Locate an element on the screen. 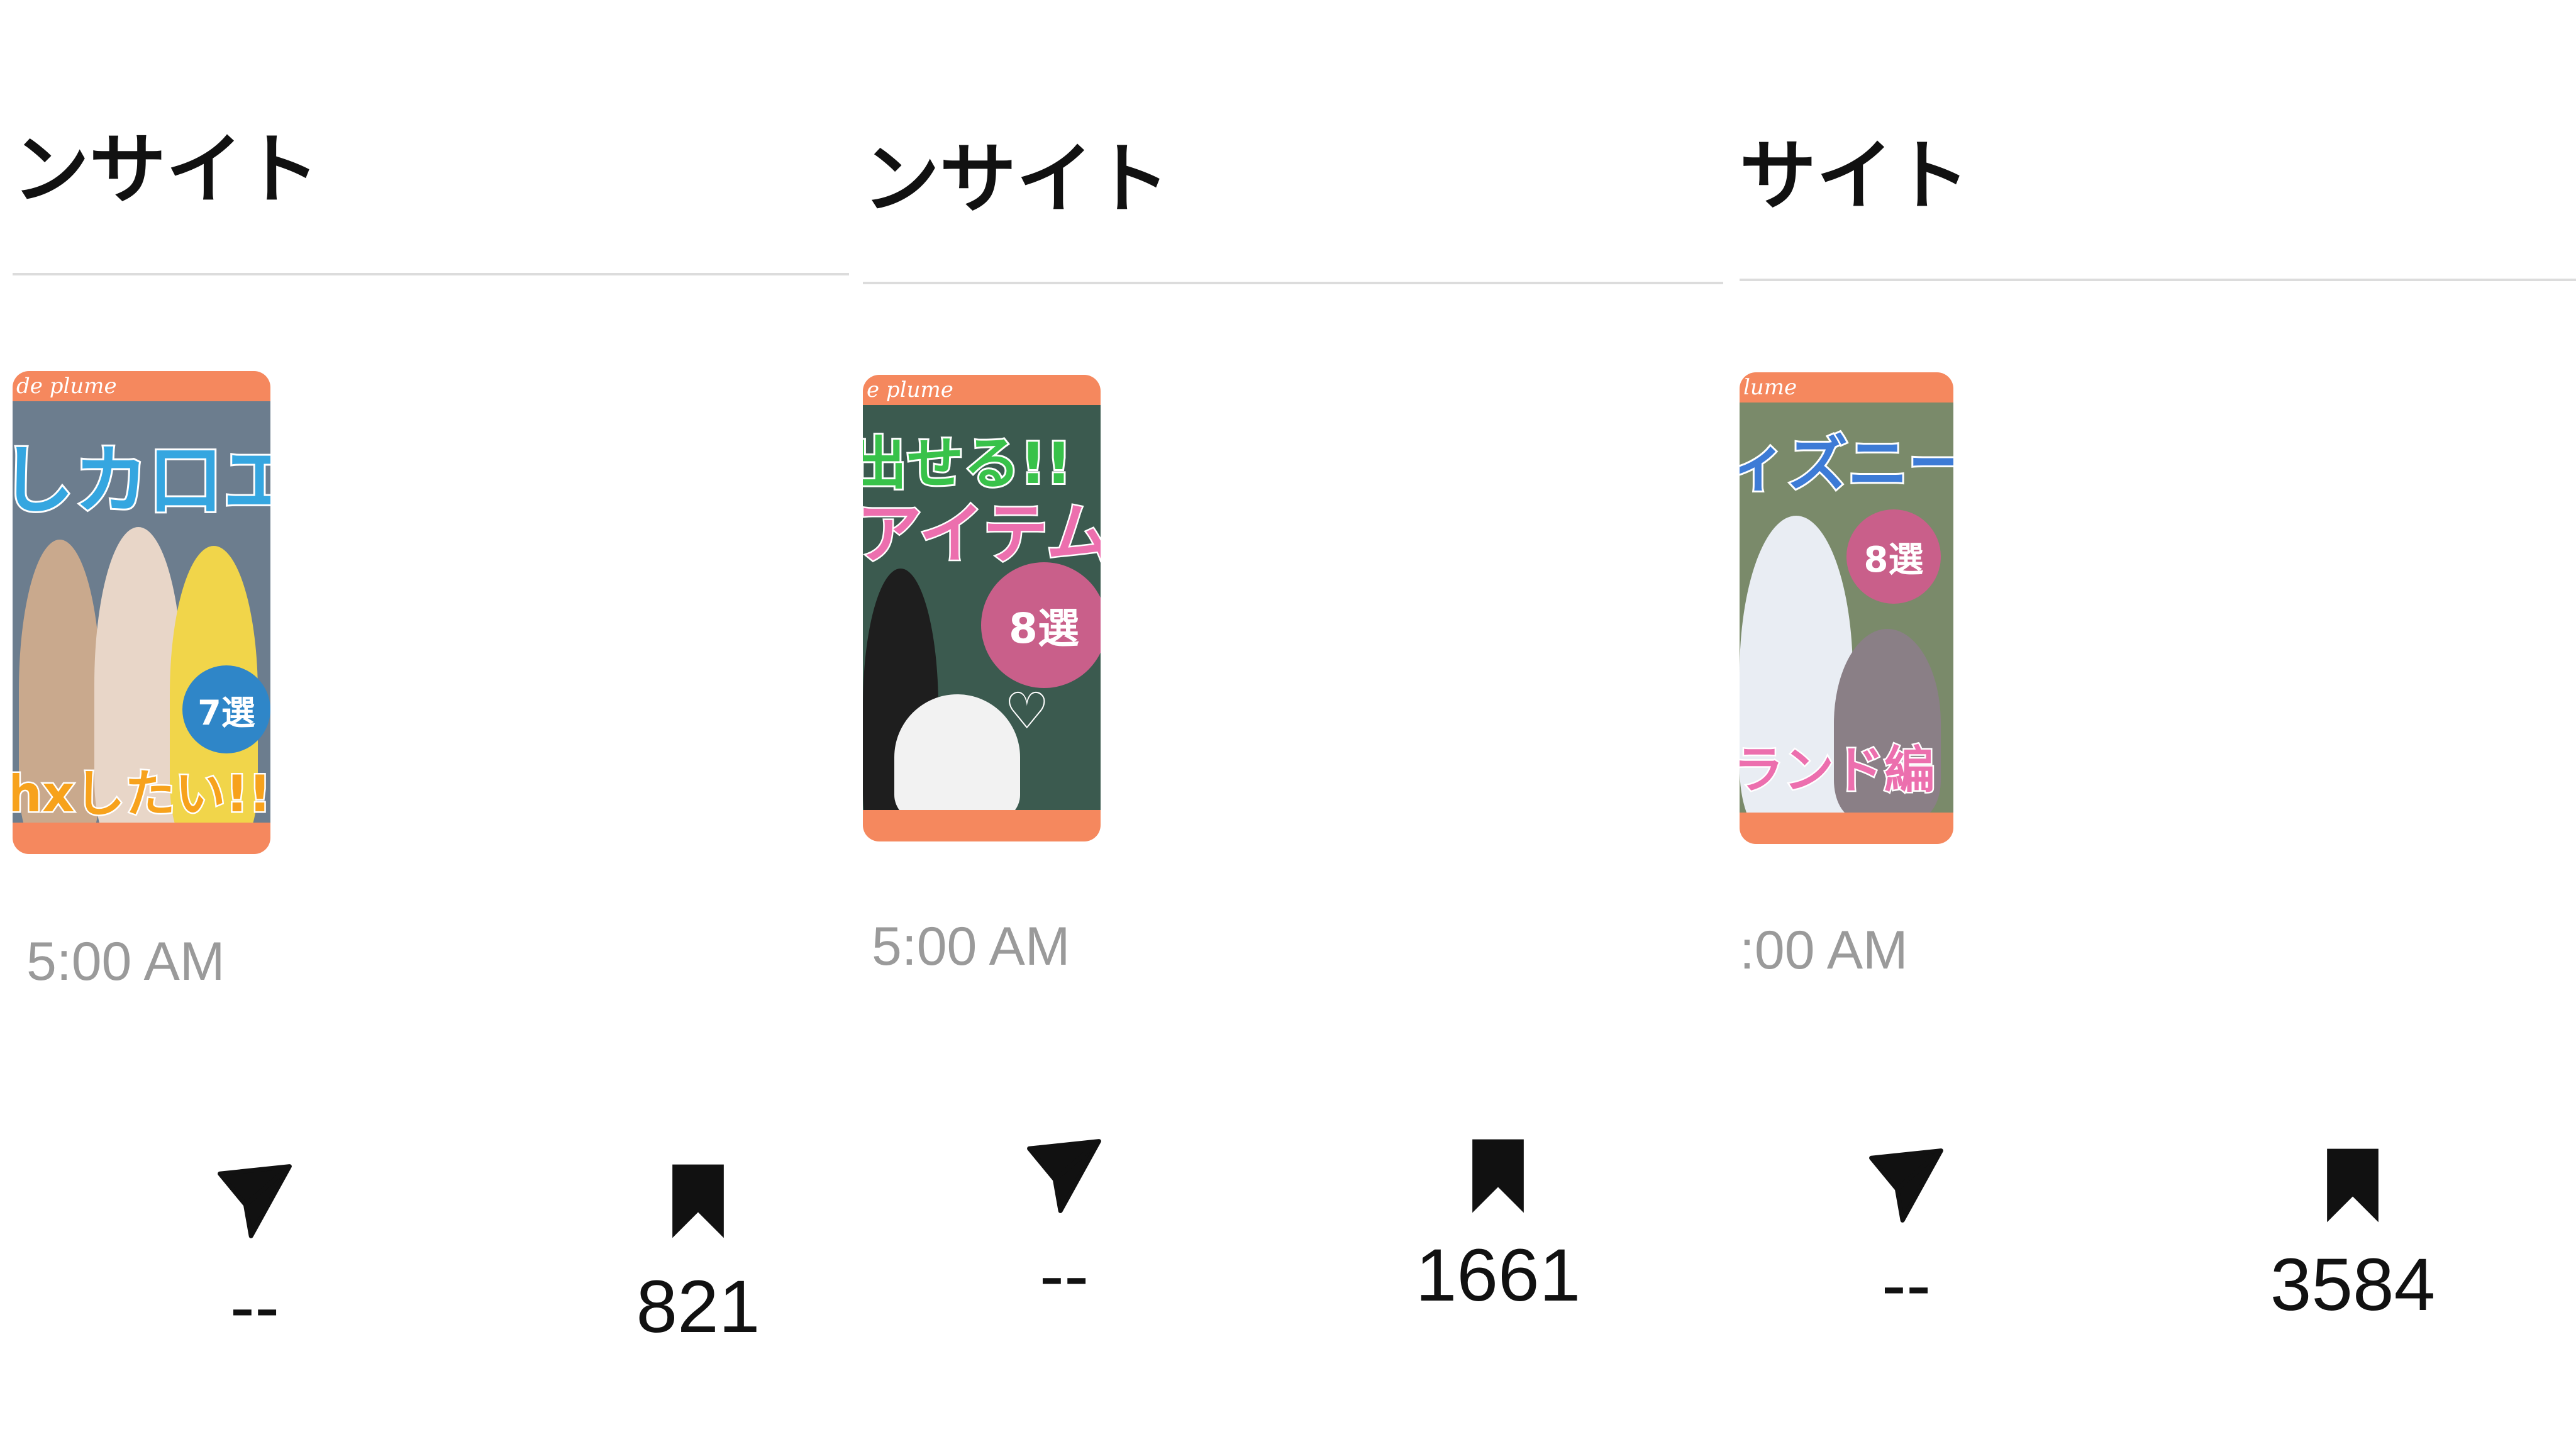 The height and width of the screenshot is (1449, 2576). page-title: サイト is located at coordinates (1855, 176).